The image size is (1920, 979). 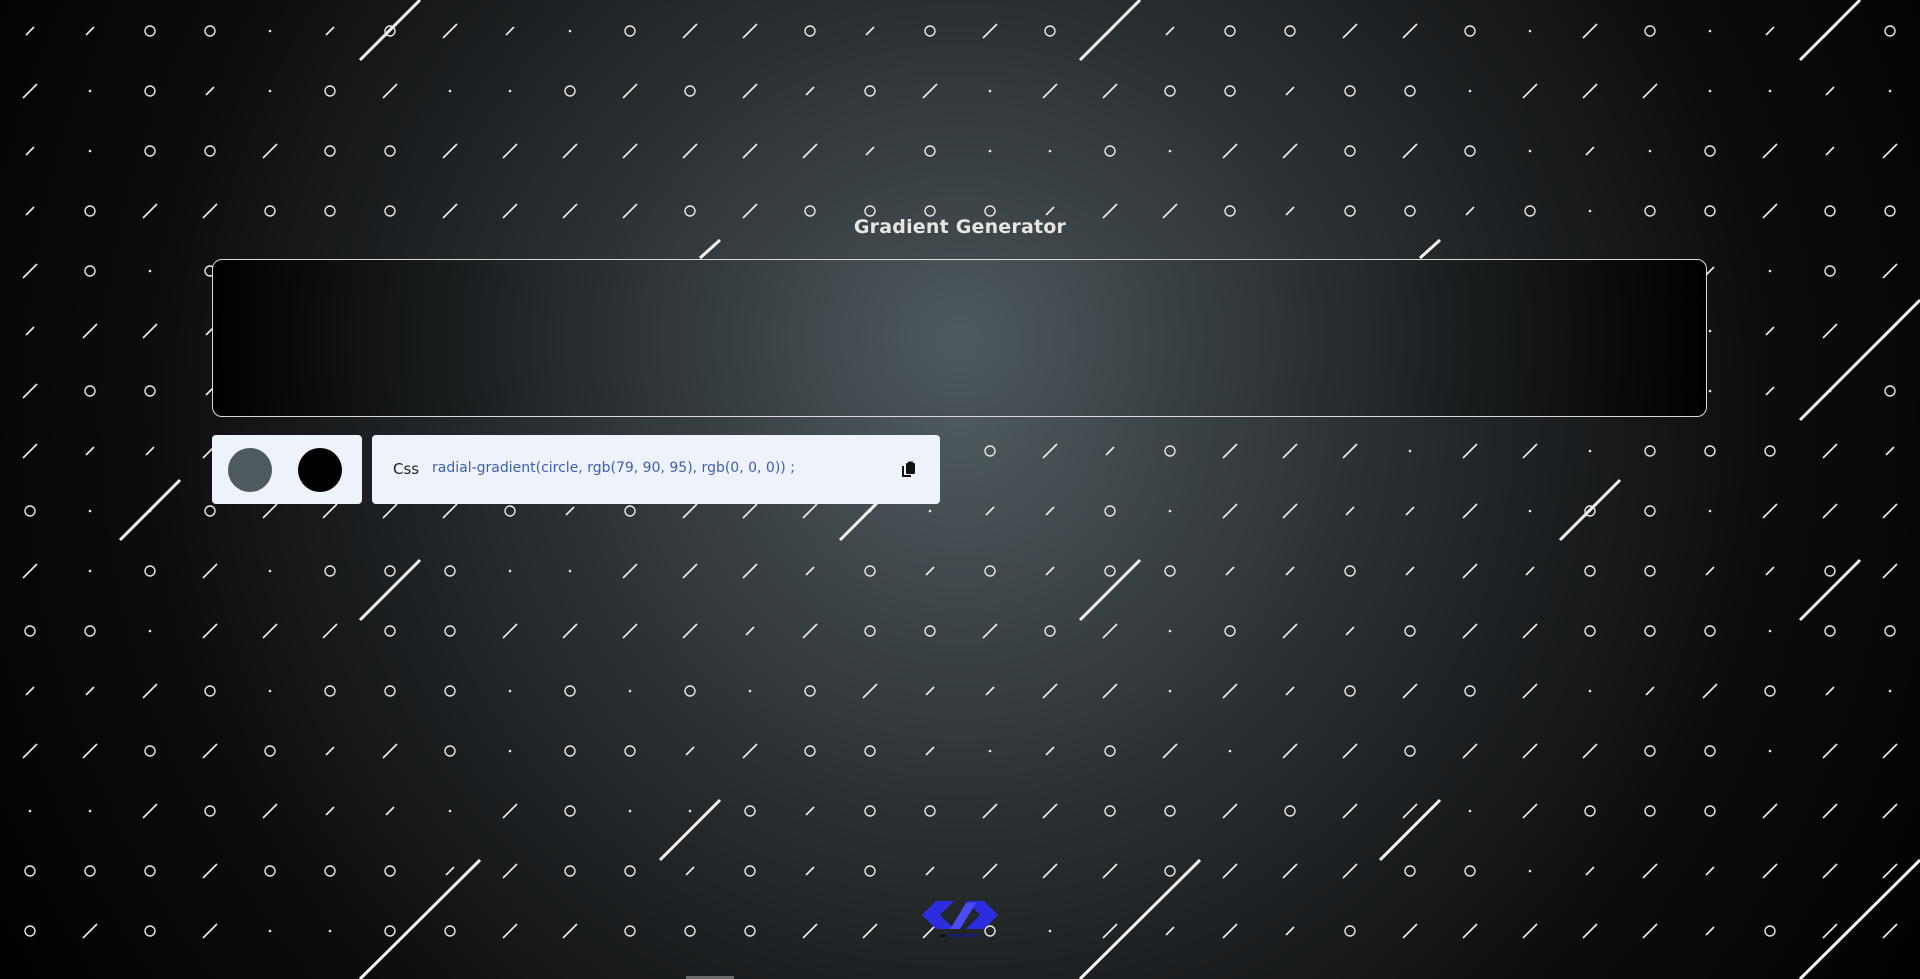 I want to click on color-stop-2-swatch, so click(x=320, y=470).